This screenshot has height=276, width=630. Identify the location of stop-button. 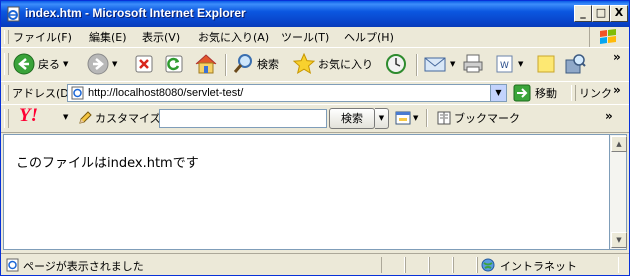
(144, 64).